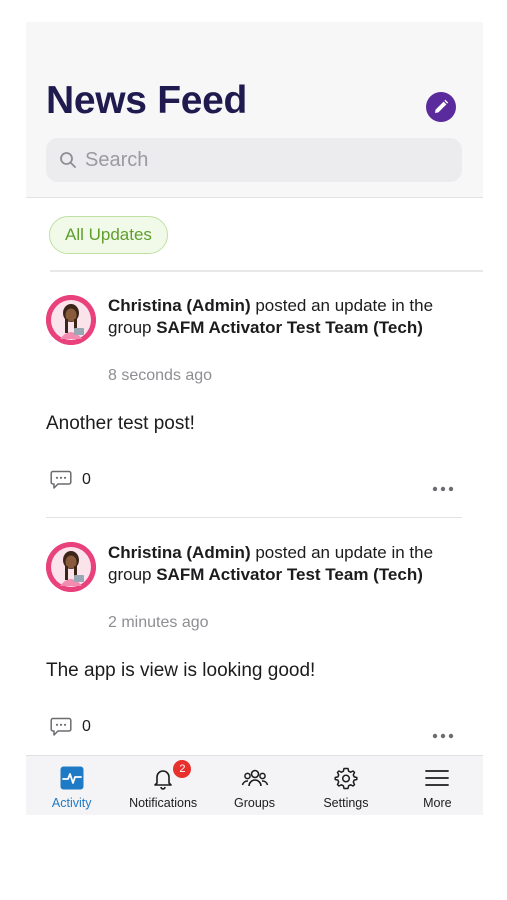 The height and width of the screenshot is (900, 507). I want to click on tab-more: More, so click(437, 785).